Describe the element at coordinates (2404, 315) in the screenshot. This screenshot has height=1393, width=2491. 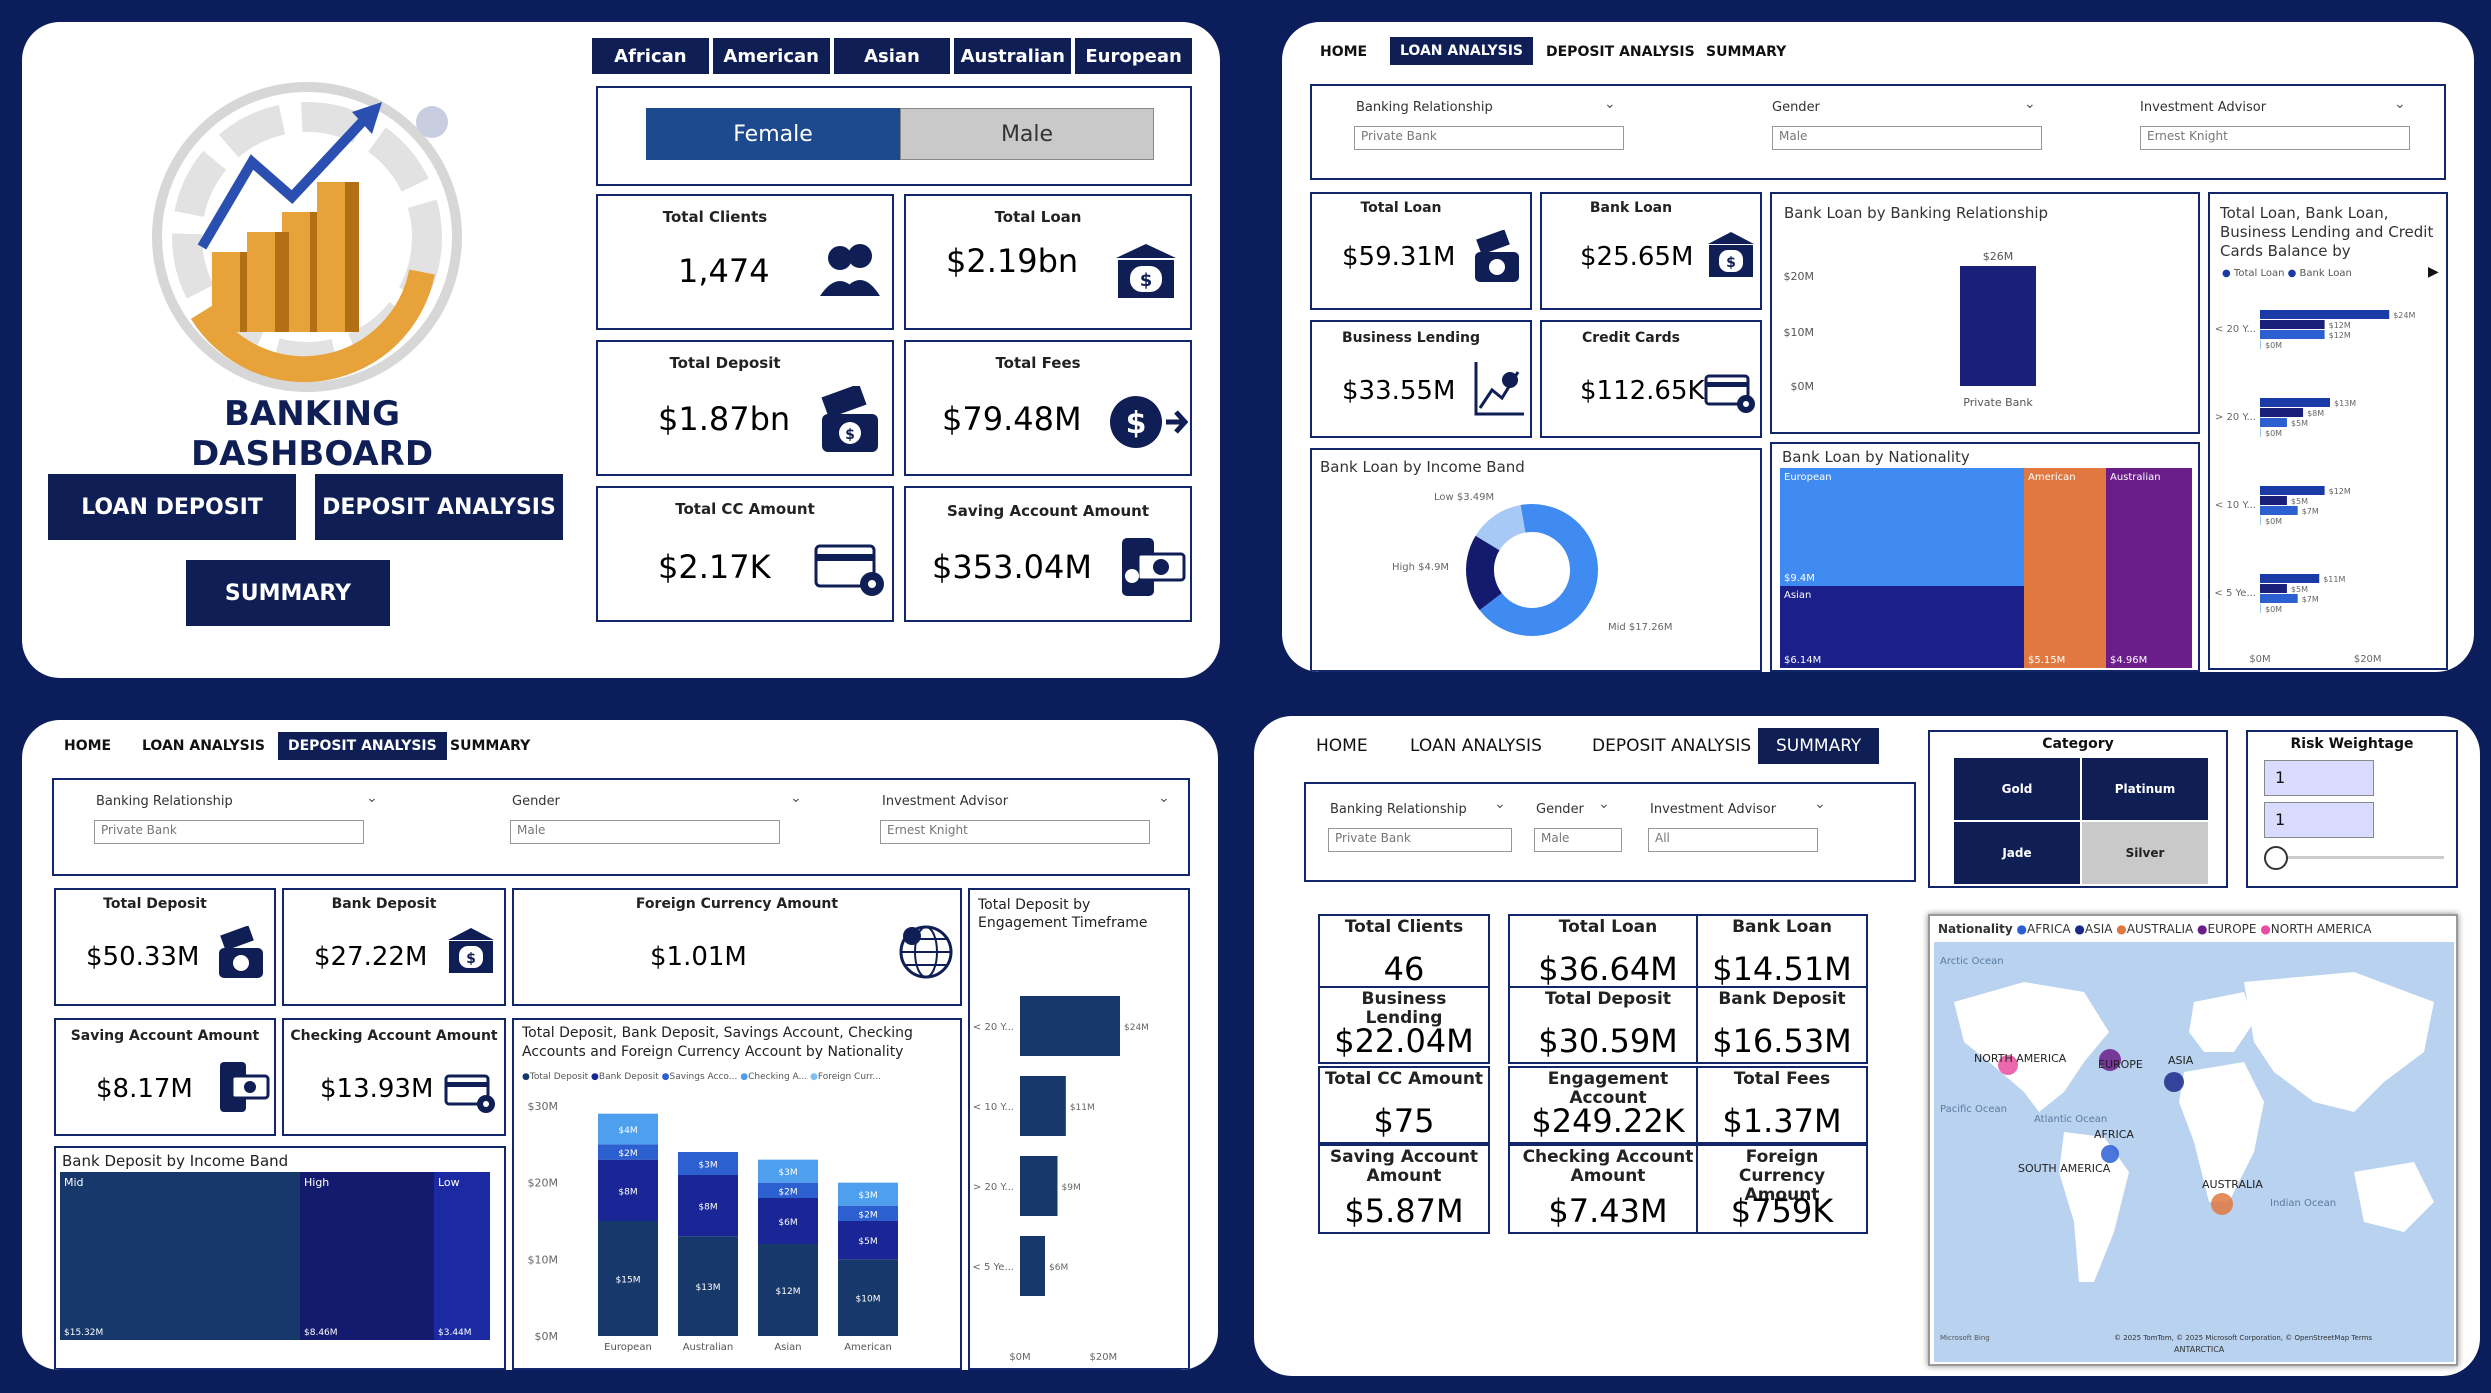
I see `bar-value-label: $24M` at that location.